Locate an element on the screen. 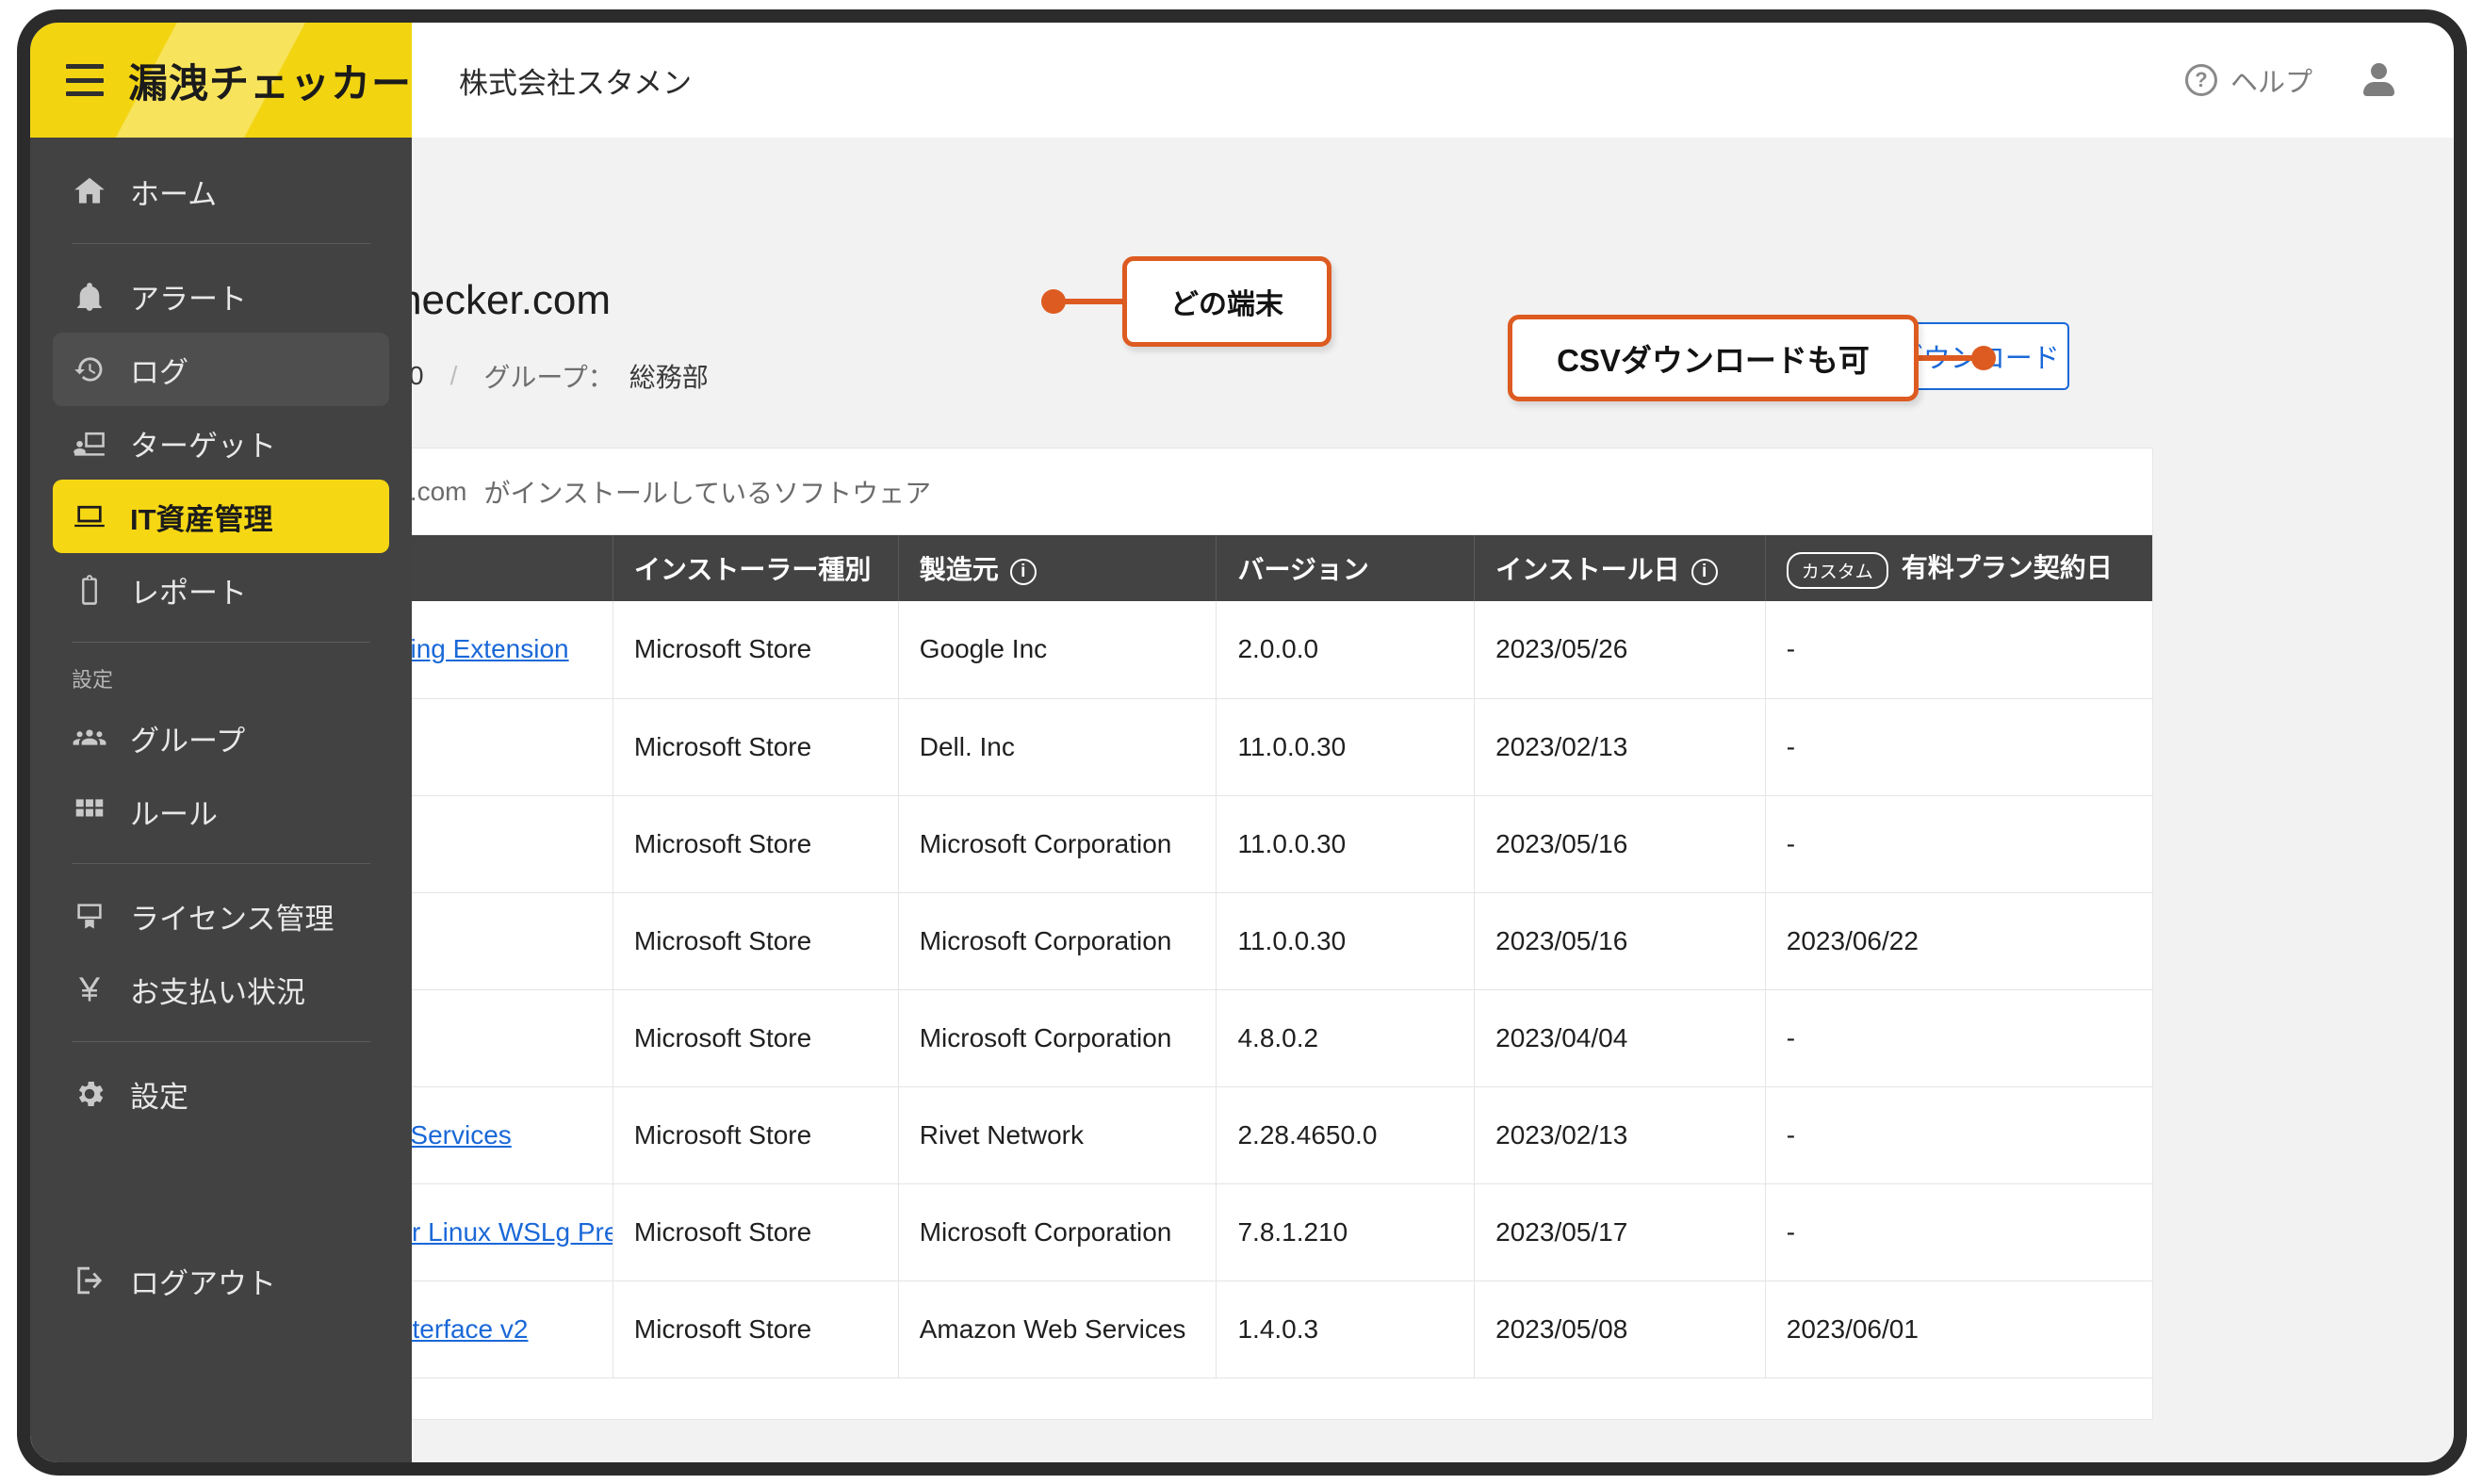  cell-manufacturer: Rivet Network is located at coordinates (1057, 1135).